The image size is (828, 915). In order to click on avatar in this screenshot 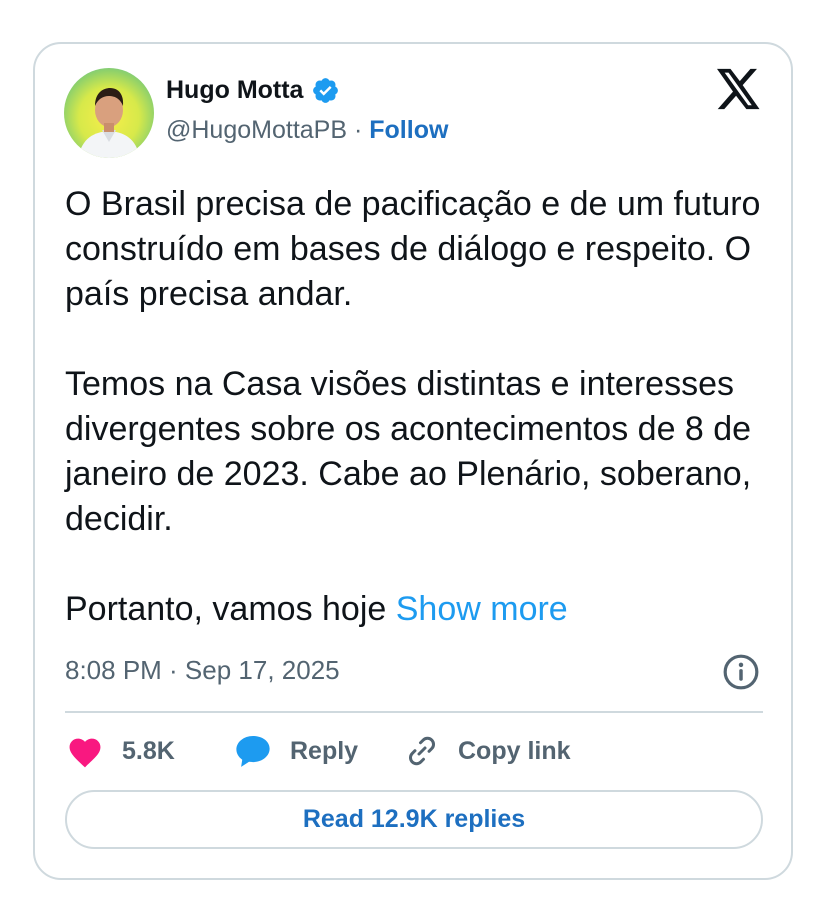, I will do `click(109, 113)`.